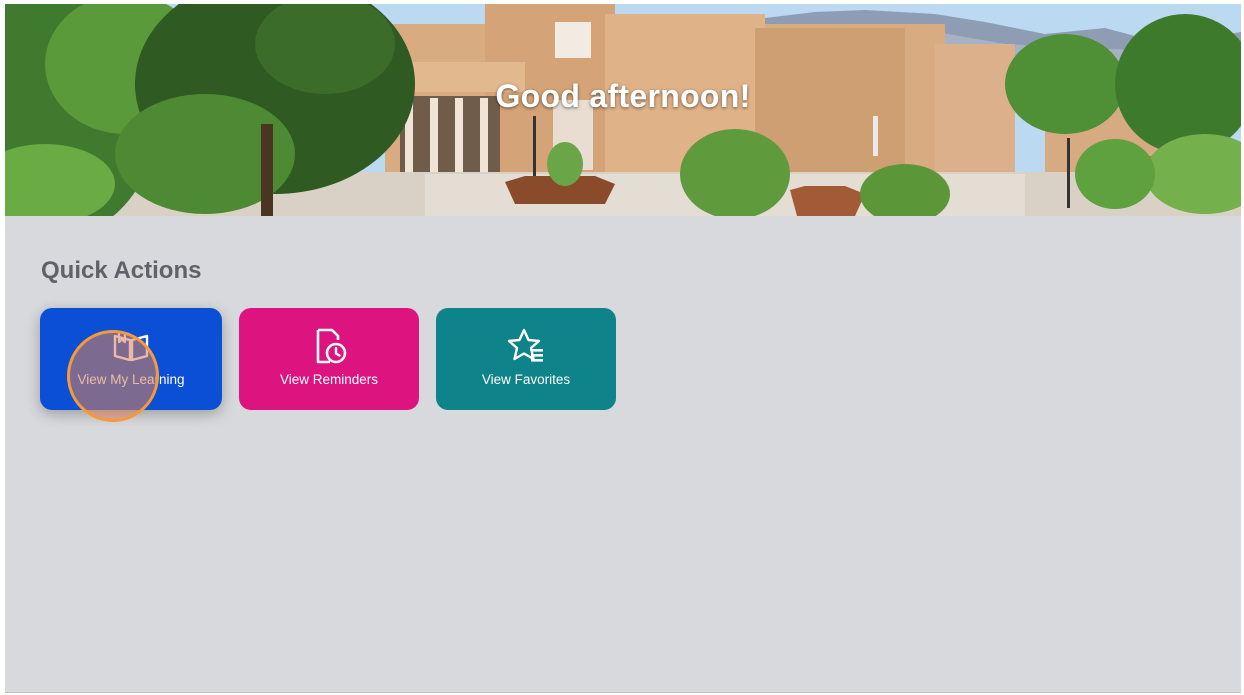 The height and width of the screenshot is (695, 1244). I want to click on view-my-learning-button: View My Learning, so click(131, 359).